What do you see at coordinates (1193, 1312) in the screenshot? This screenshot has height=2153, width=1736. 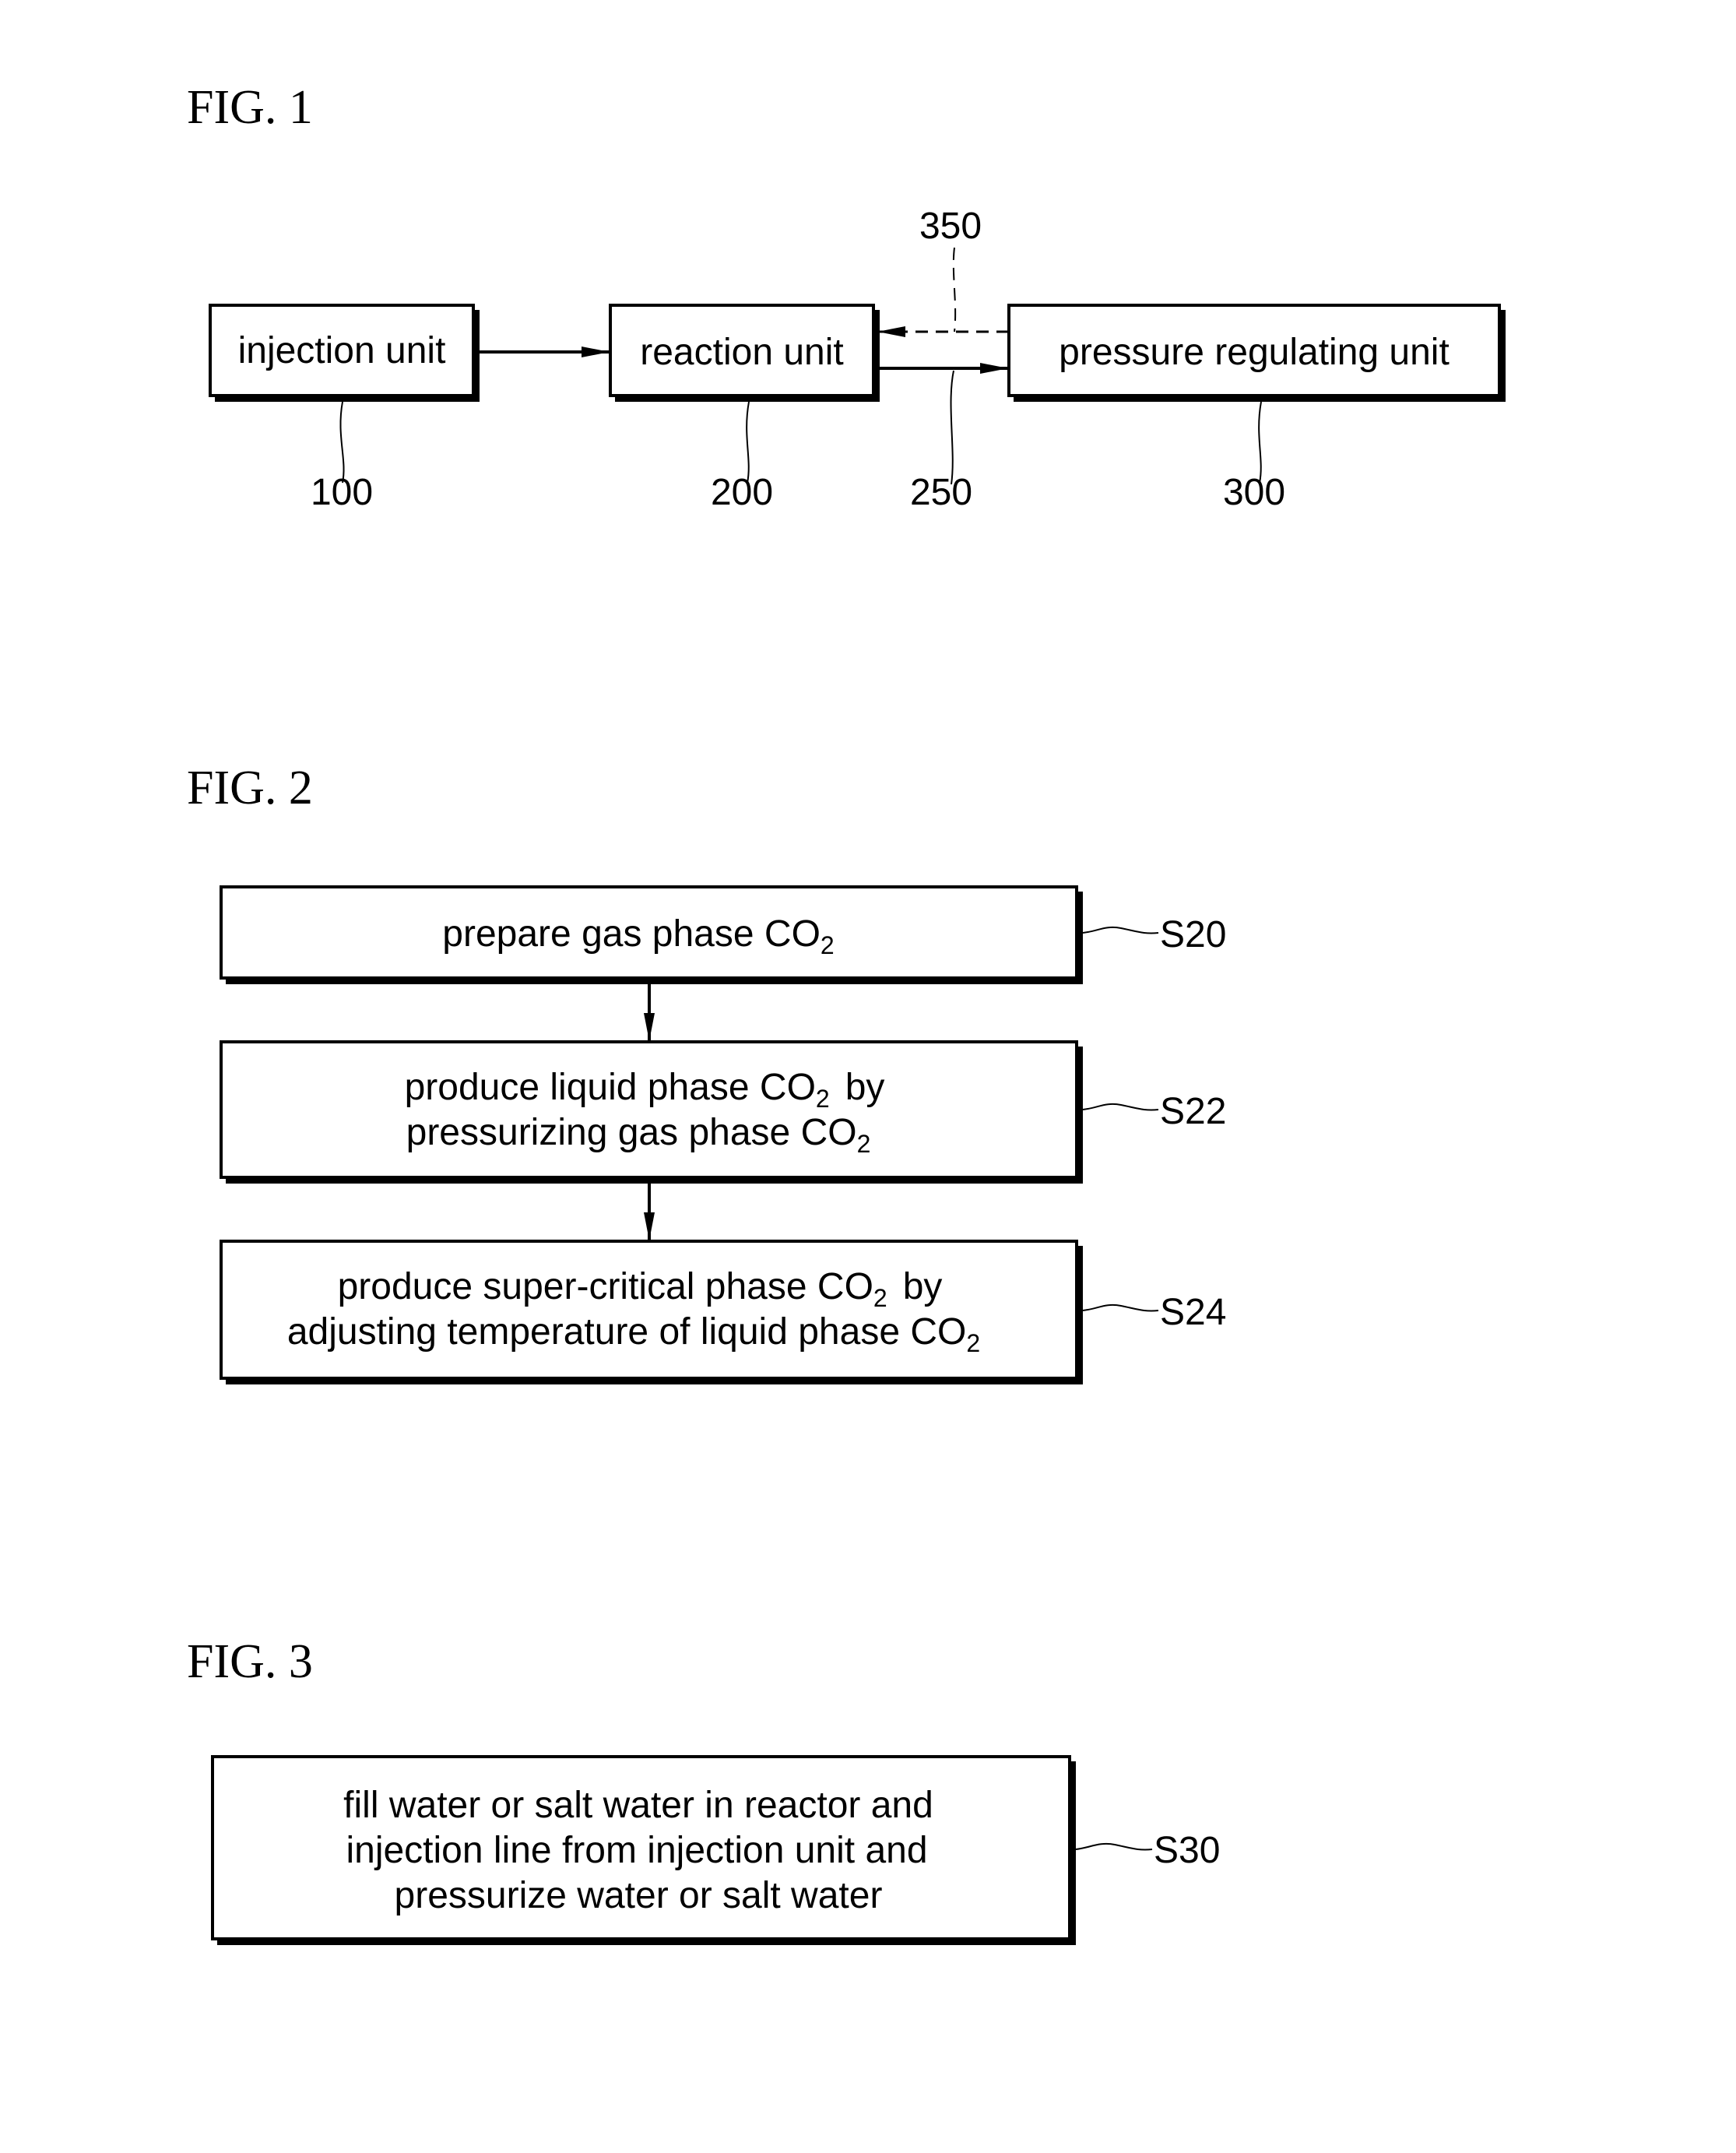 I see `ref-s24: S24` at bounding box center [1193, 1312].